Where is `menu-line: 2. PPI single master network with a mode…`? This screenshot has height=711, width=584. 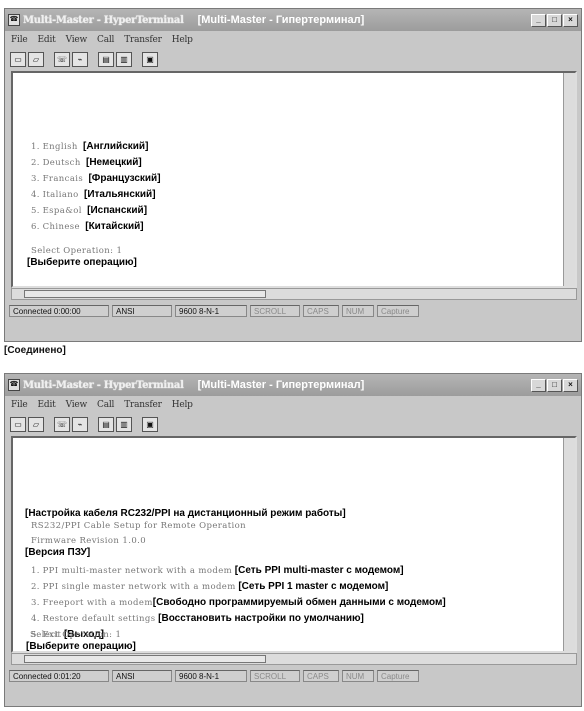 menu-line: 2. PPI single master network with a mode… is located at coordinates (210, 586).